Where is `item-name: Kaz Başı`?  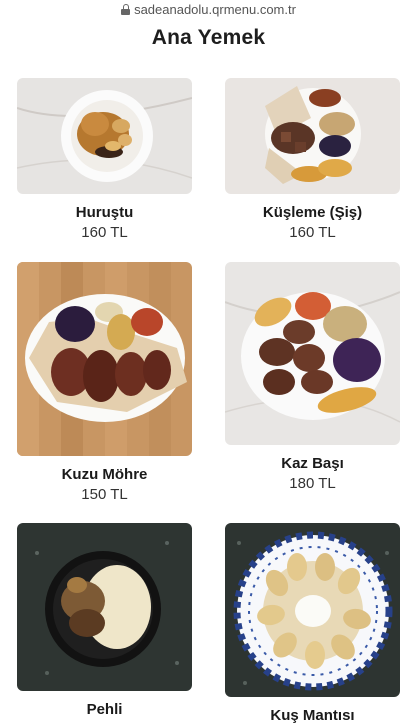 item-name: Kaz Başı is located at coordinates (312, 463).